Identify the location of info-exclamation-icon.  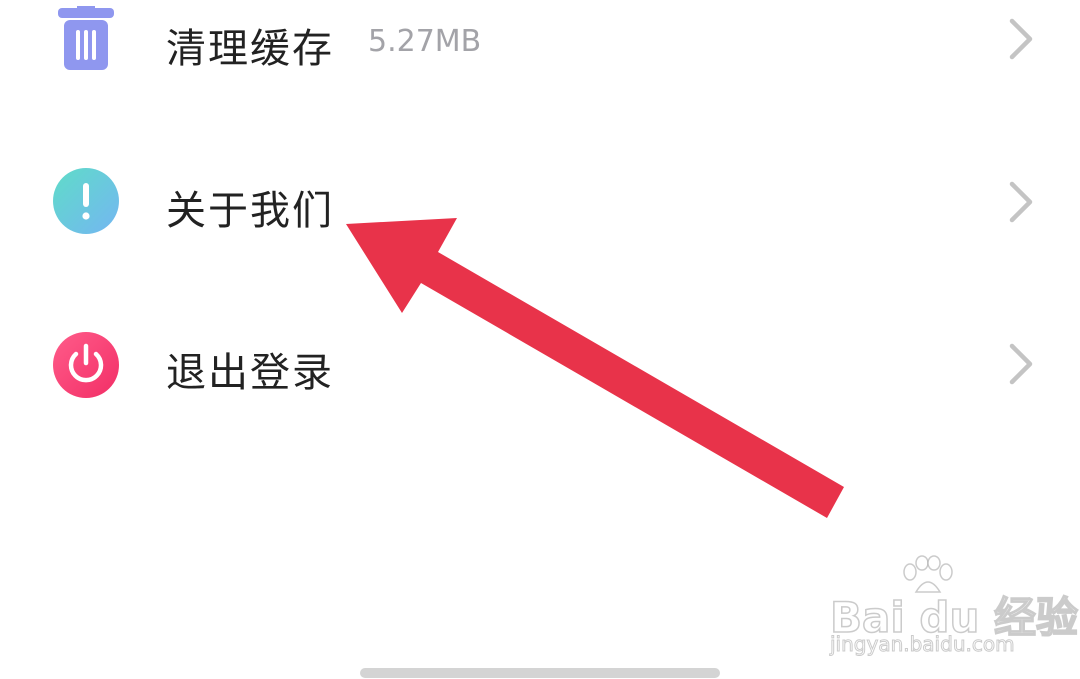
(86, 201).